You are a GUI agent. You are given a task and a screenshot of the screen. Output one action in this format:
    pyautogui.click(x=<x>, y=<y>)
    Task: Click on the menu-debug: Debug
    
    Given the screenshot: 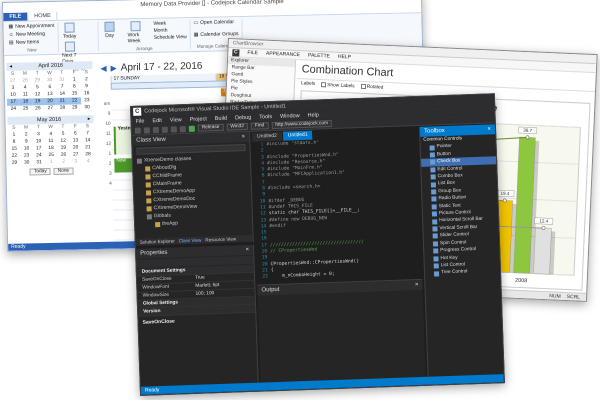 What is the action you would take?
    pyautogui.click(x=243, y=117)
    